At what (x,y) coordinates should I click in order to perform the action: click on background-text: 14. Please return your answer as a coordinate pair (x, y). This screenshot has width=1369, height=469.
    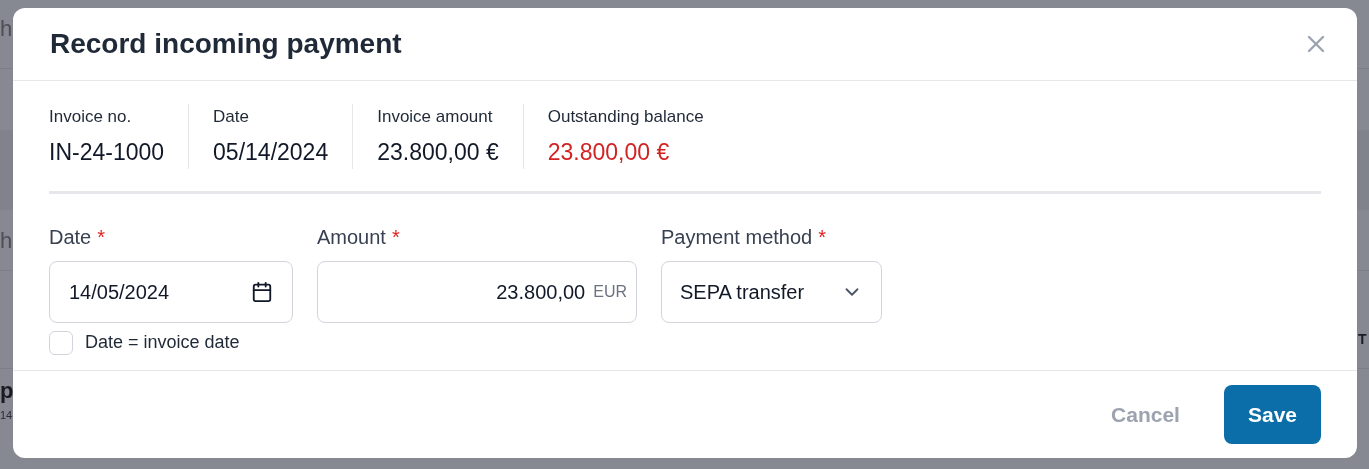
    Looking at the image, I should click on (6, 415).